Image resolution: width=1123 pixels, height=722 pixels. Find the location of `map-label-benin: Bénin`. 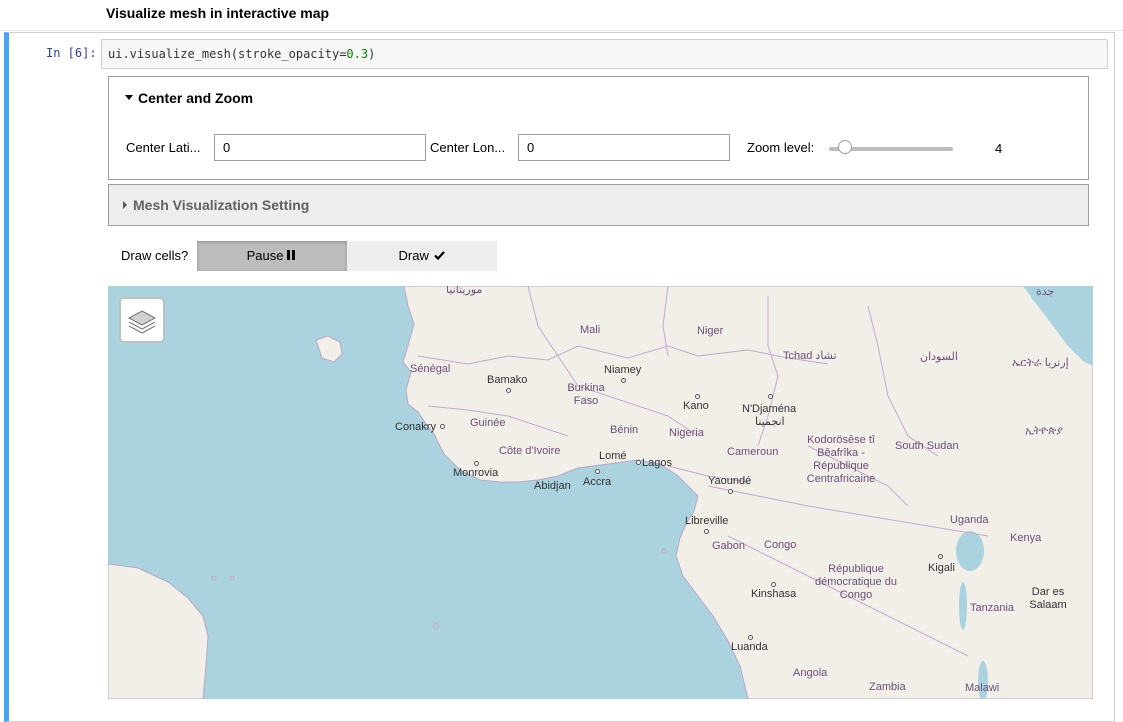

map-label-benin: Bénin is located at coordinates (624, 430).